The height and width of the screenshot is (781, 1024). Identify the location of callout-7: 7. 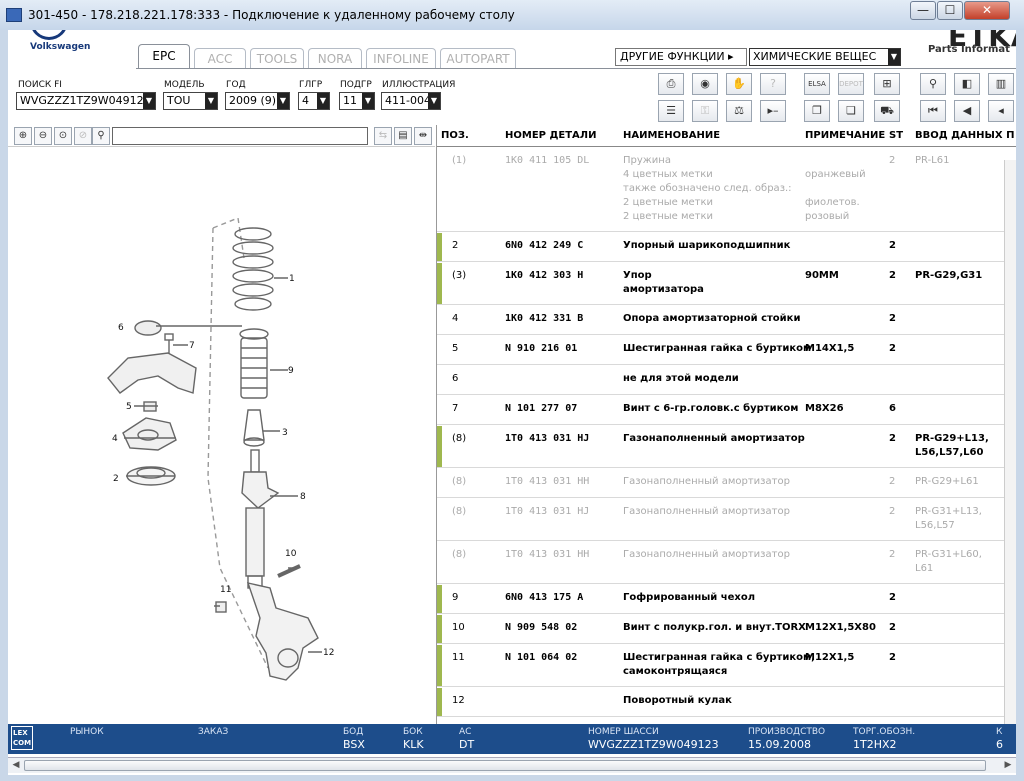
(192, 346).